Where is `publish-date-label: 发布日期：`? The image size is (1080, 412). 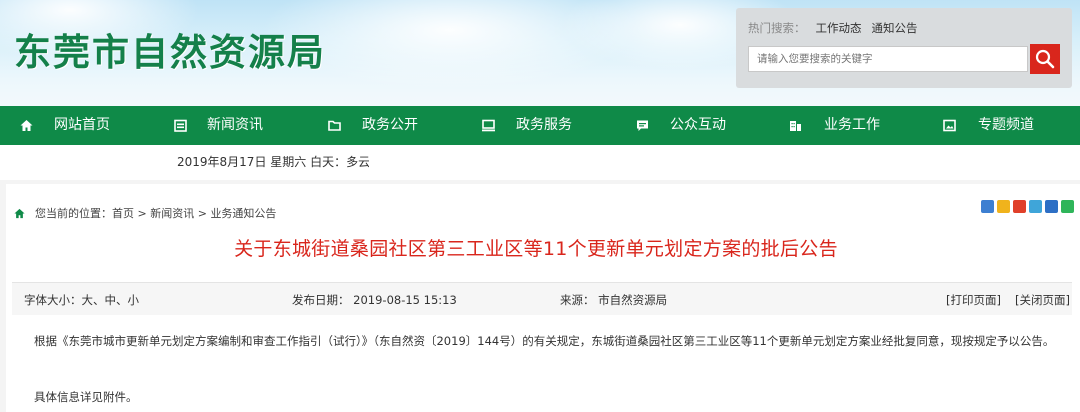 publish-date-label: 发布日期： is located at coordinates (321, 300).